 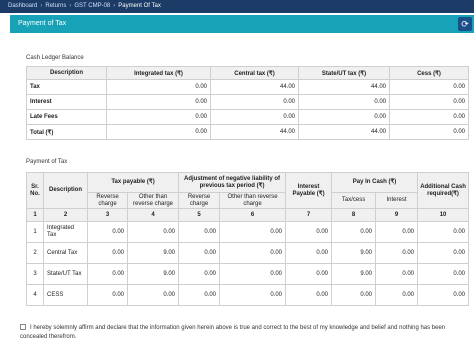 I want to click on description-header: Description, so click(x=65, y=190).